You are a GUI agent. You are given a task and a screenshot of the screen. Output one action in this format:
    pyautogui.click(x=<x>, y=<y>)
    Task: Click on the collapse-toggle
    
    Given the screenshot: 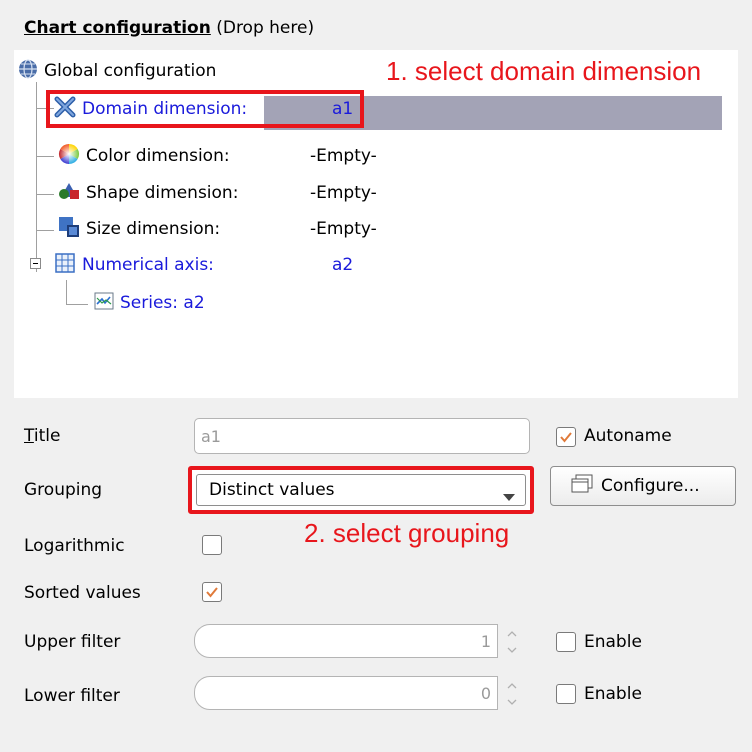 What is the action you would take?
    pyautogui.click(x=35, y=263)
    